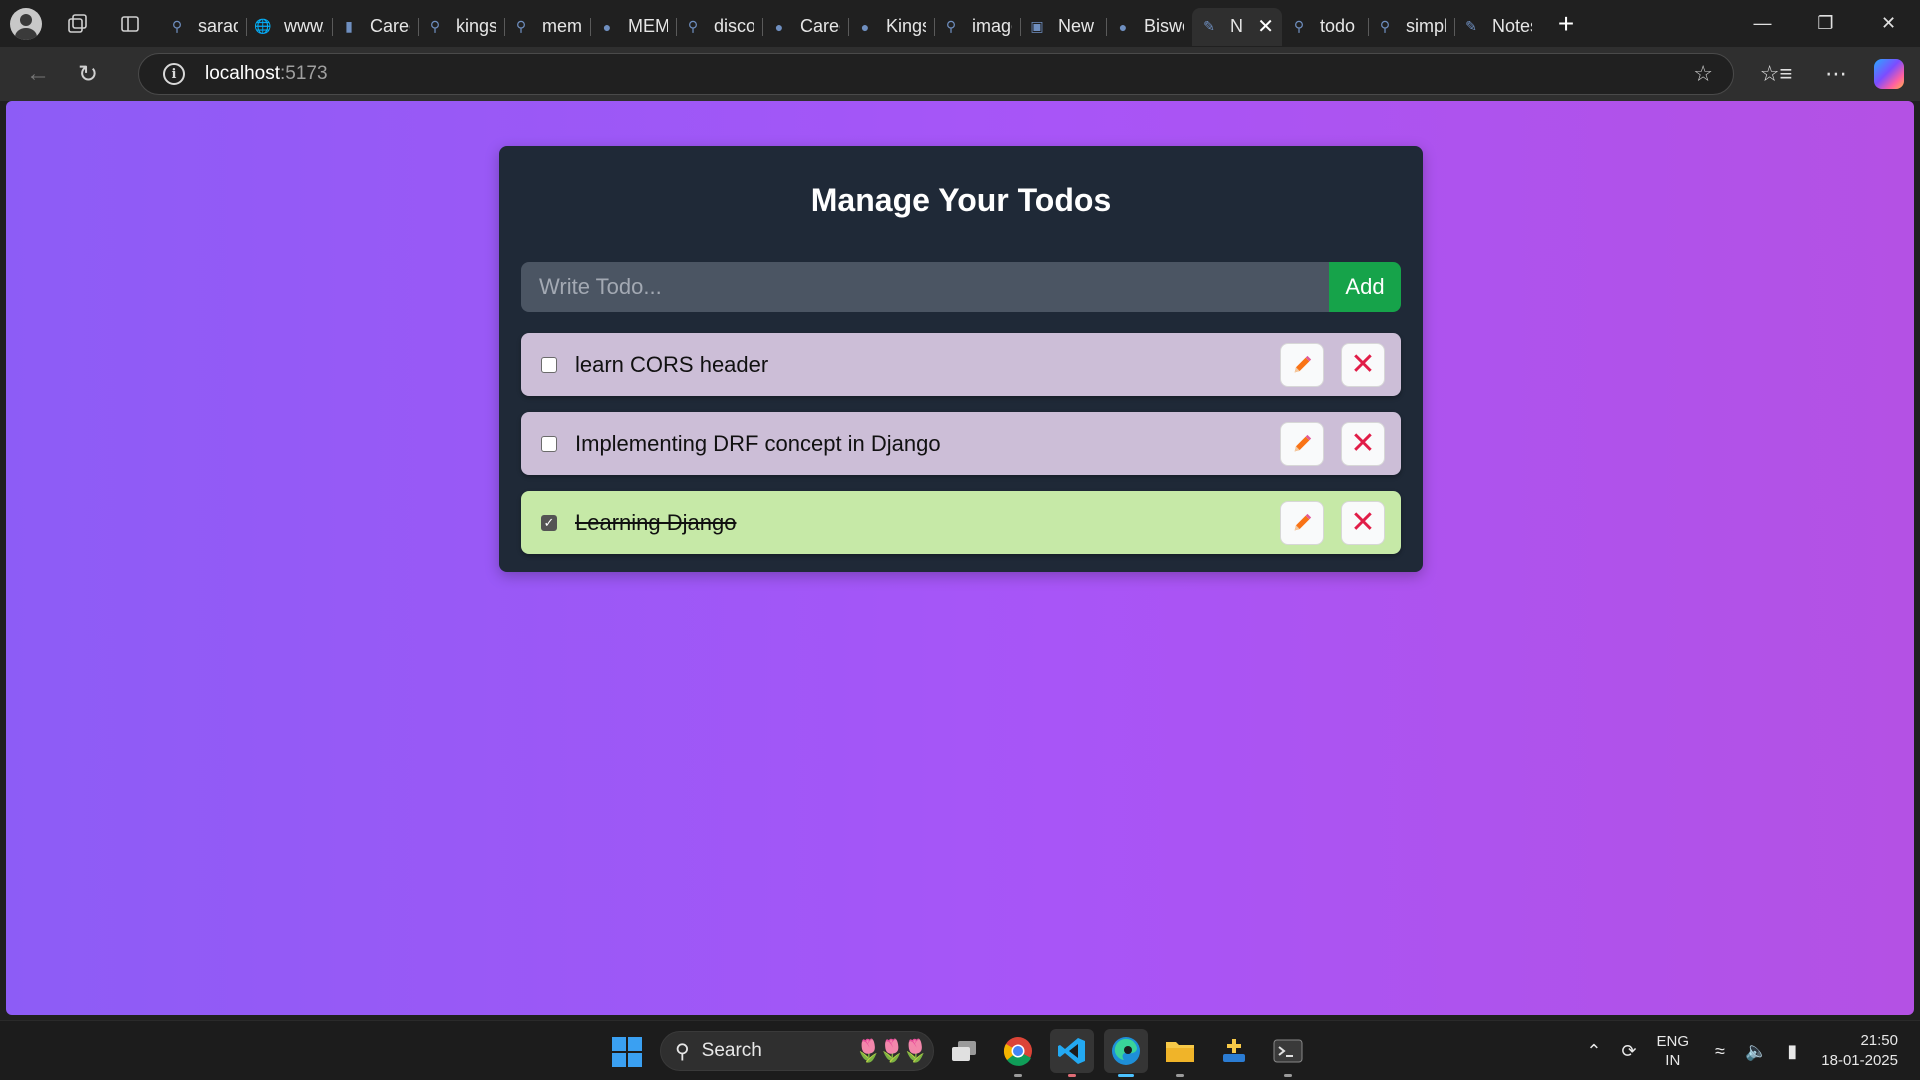  I want to click on task-view-icon, so click(964, 1051).